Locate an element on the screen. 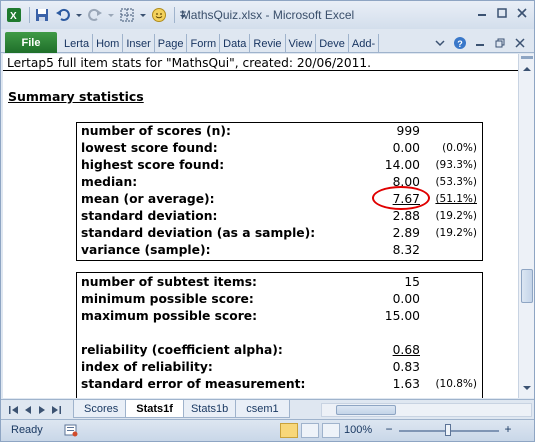 This screenshot has height=442, width=535. macro-record-icon is located at coordinates (71, 430).